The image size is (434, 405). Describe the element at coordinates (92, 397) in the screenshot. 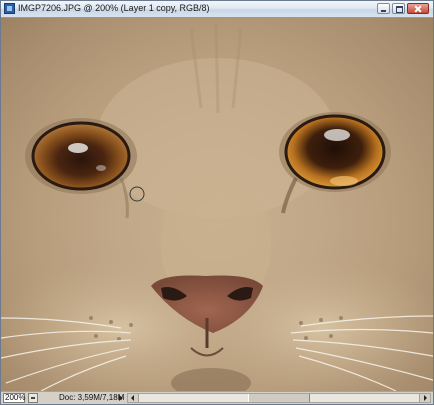

I see `document-size-info: Doc: 3,59M/7,18M` at that location.